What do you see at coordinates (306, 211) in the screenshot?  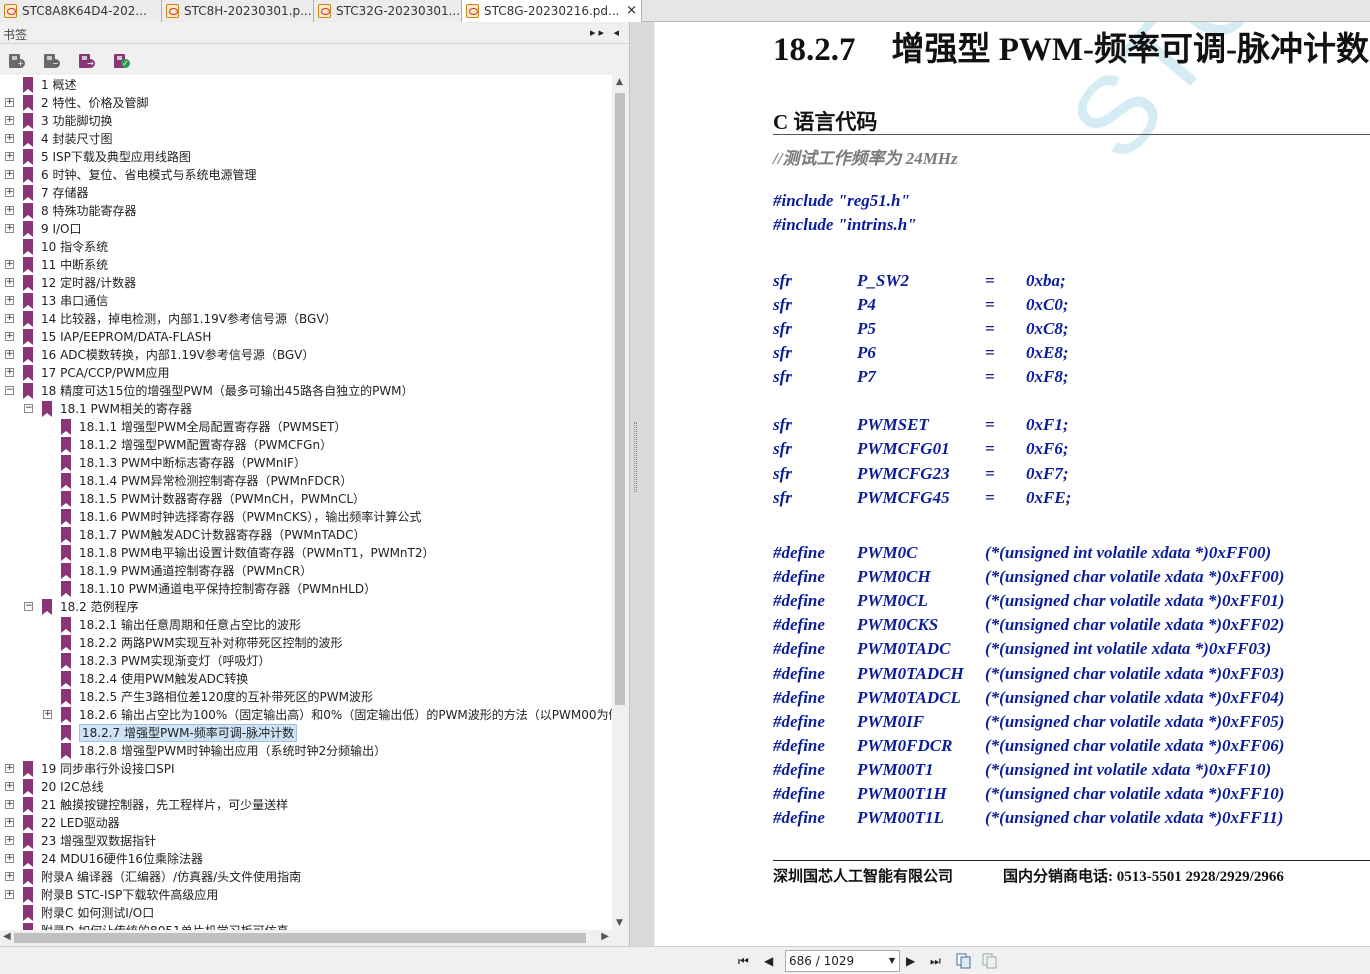 I see `bookmark-item: +8 特殊功能寄存器` at bounding box center [306, 211].